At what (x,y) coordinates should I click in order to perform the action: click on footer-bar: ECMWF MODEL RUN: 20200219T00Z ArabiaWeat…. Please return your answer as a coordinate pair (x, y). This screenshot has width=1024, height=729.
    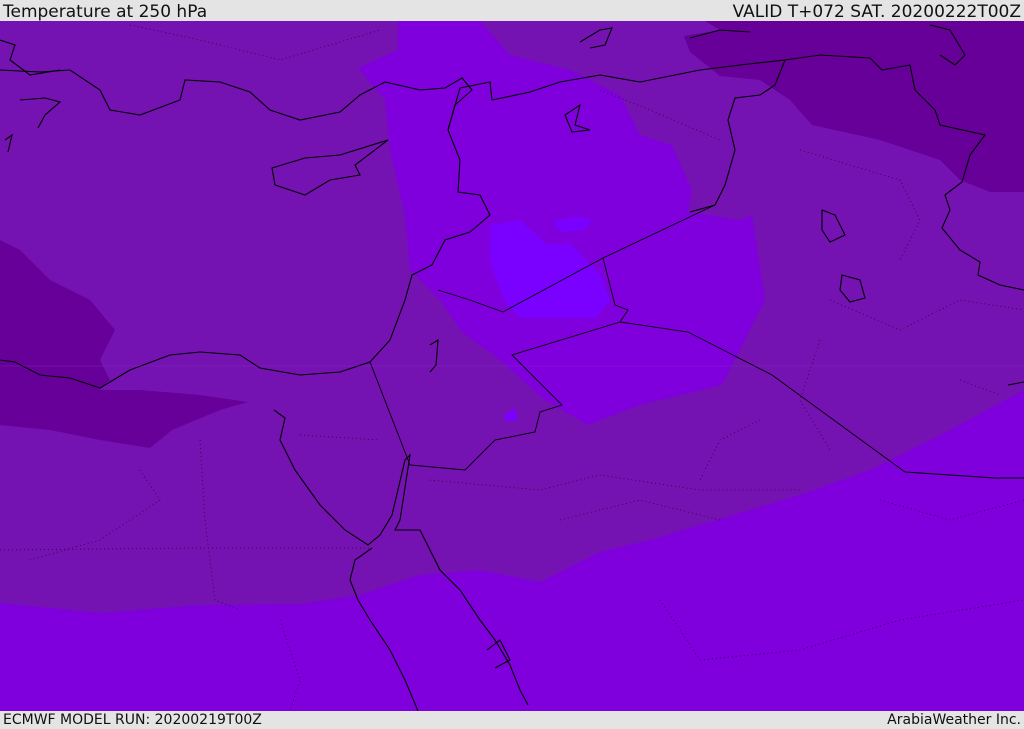
    Looking at the image, I should click on (512, 720).